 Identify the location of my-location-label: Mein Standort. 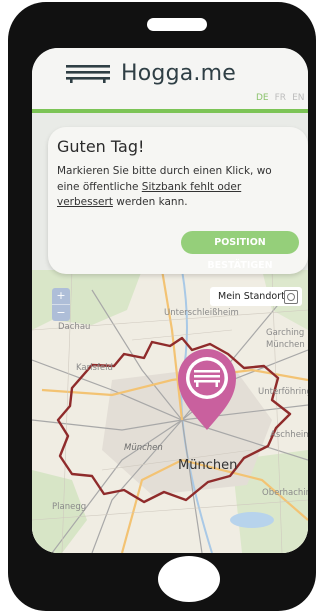
(251, 296).